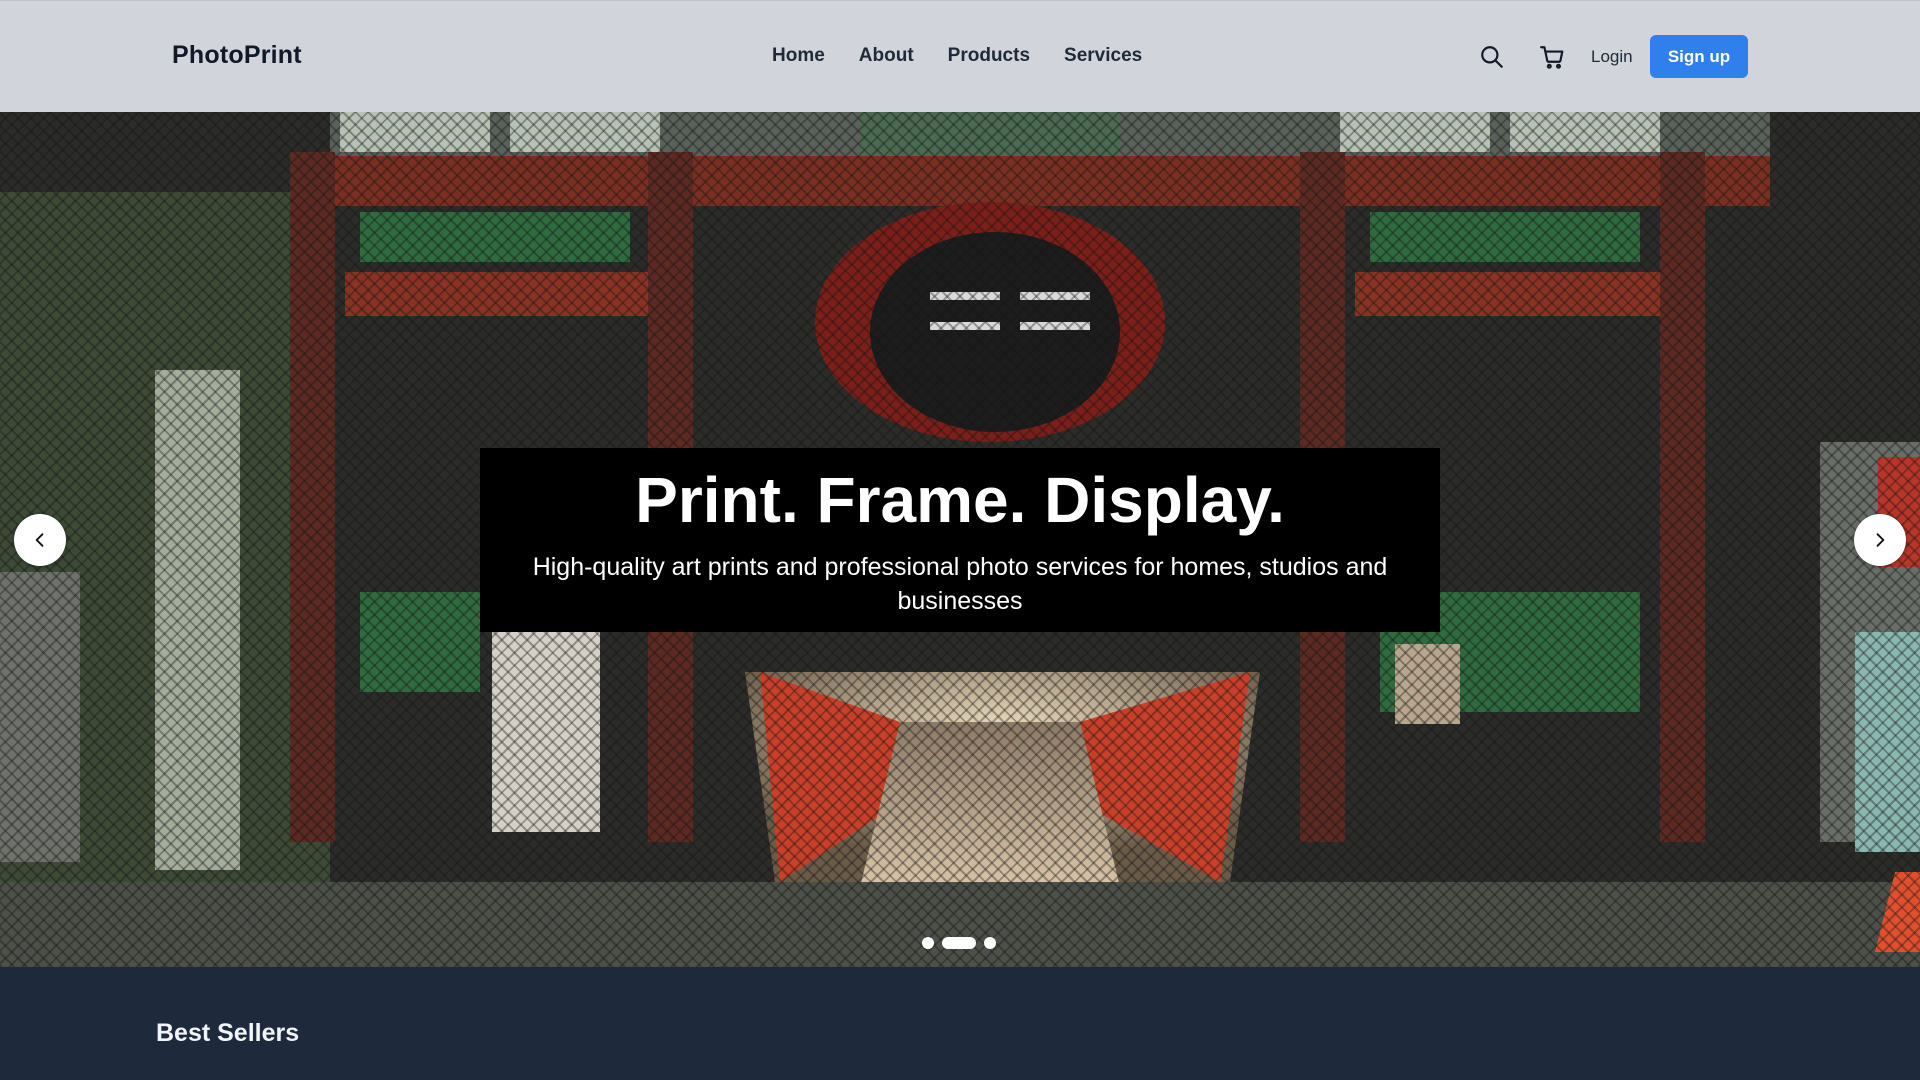  I want to click on carousel-prev-button, so click(40, 540).